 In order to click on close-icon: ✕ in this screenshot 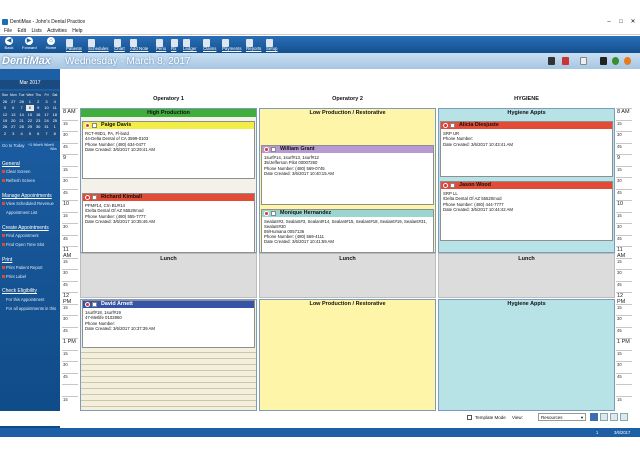, I will do `click(633, 22)`.